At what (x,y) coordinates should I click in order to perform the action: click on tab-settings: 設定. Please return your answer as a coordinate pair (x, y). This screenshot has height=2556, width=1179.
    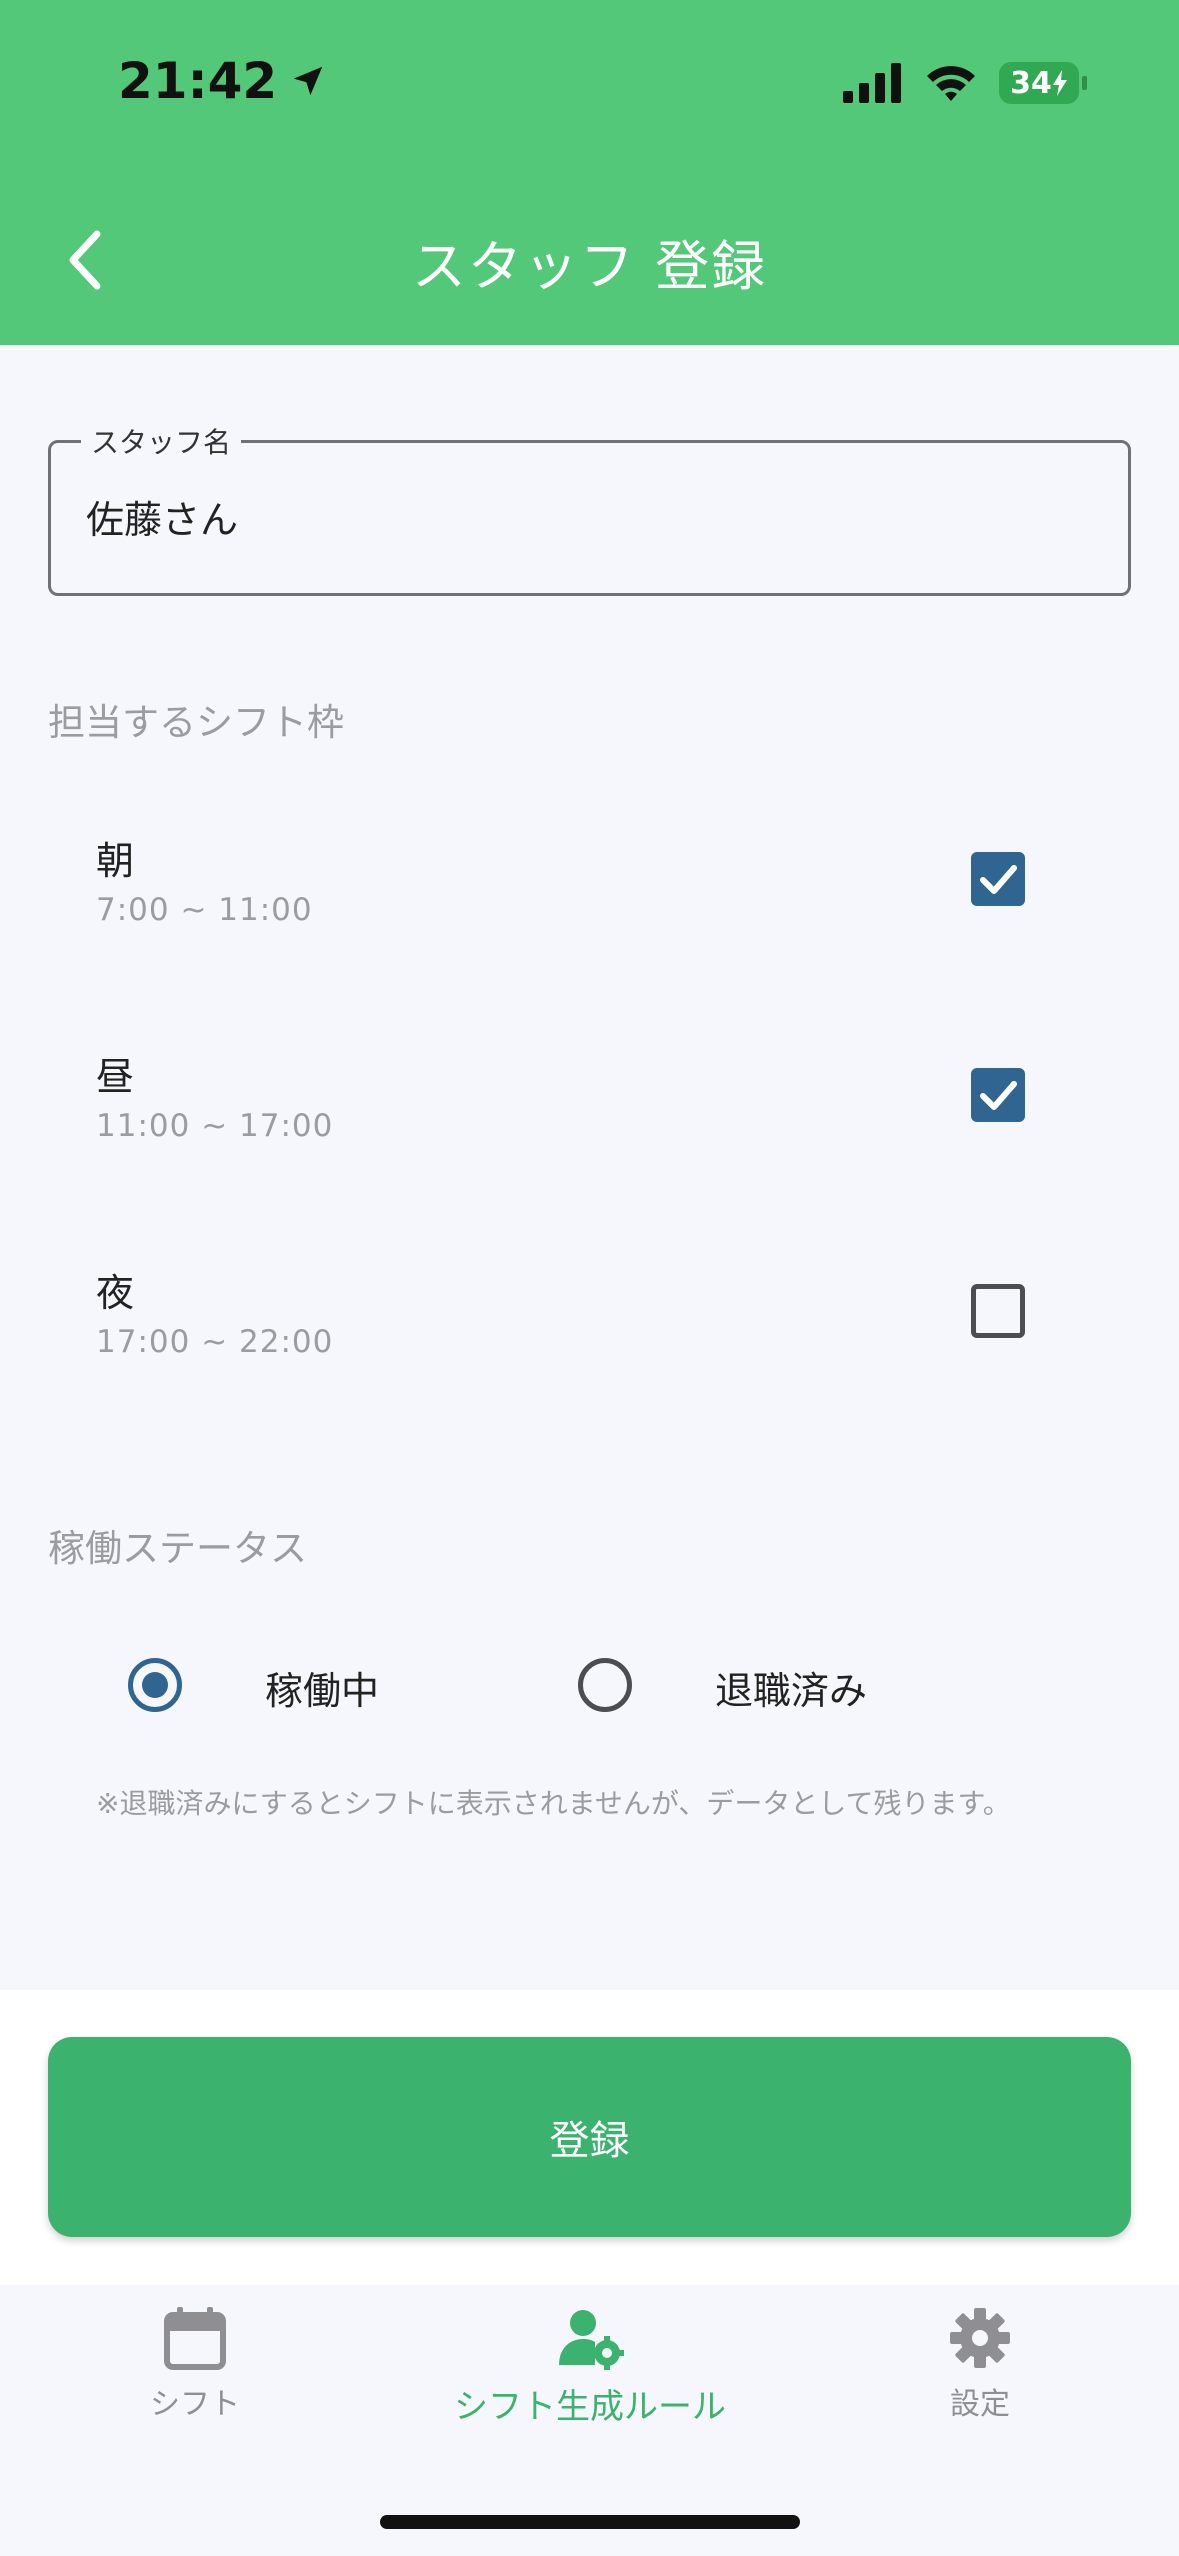
    Looking at the image, I should click on (980, 2364).